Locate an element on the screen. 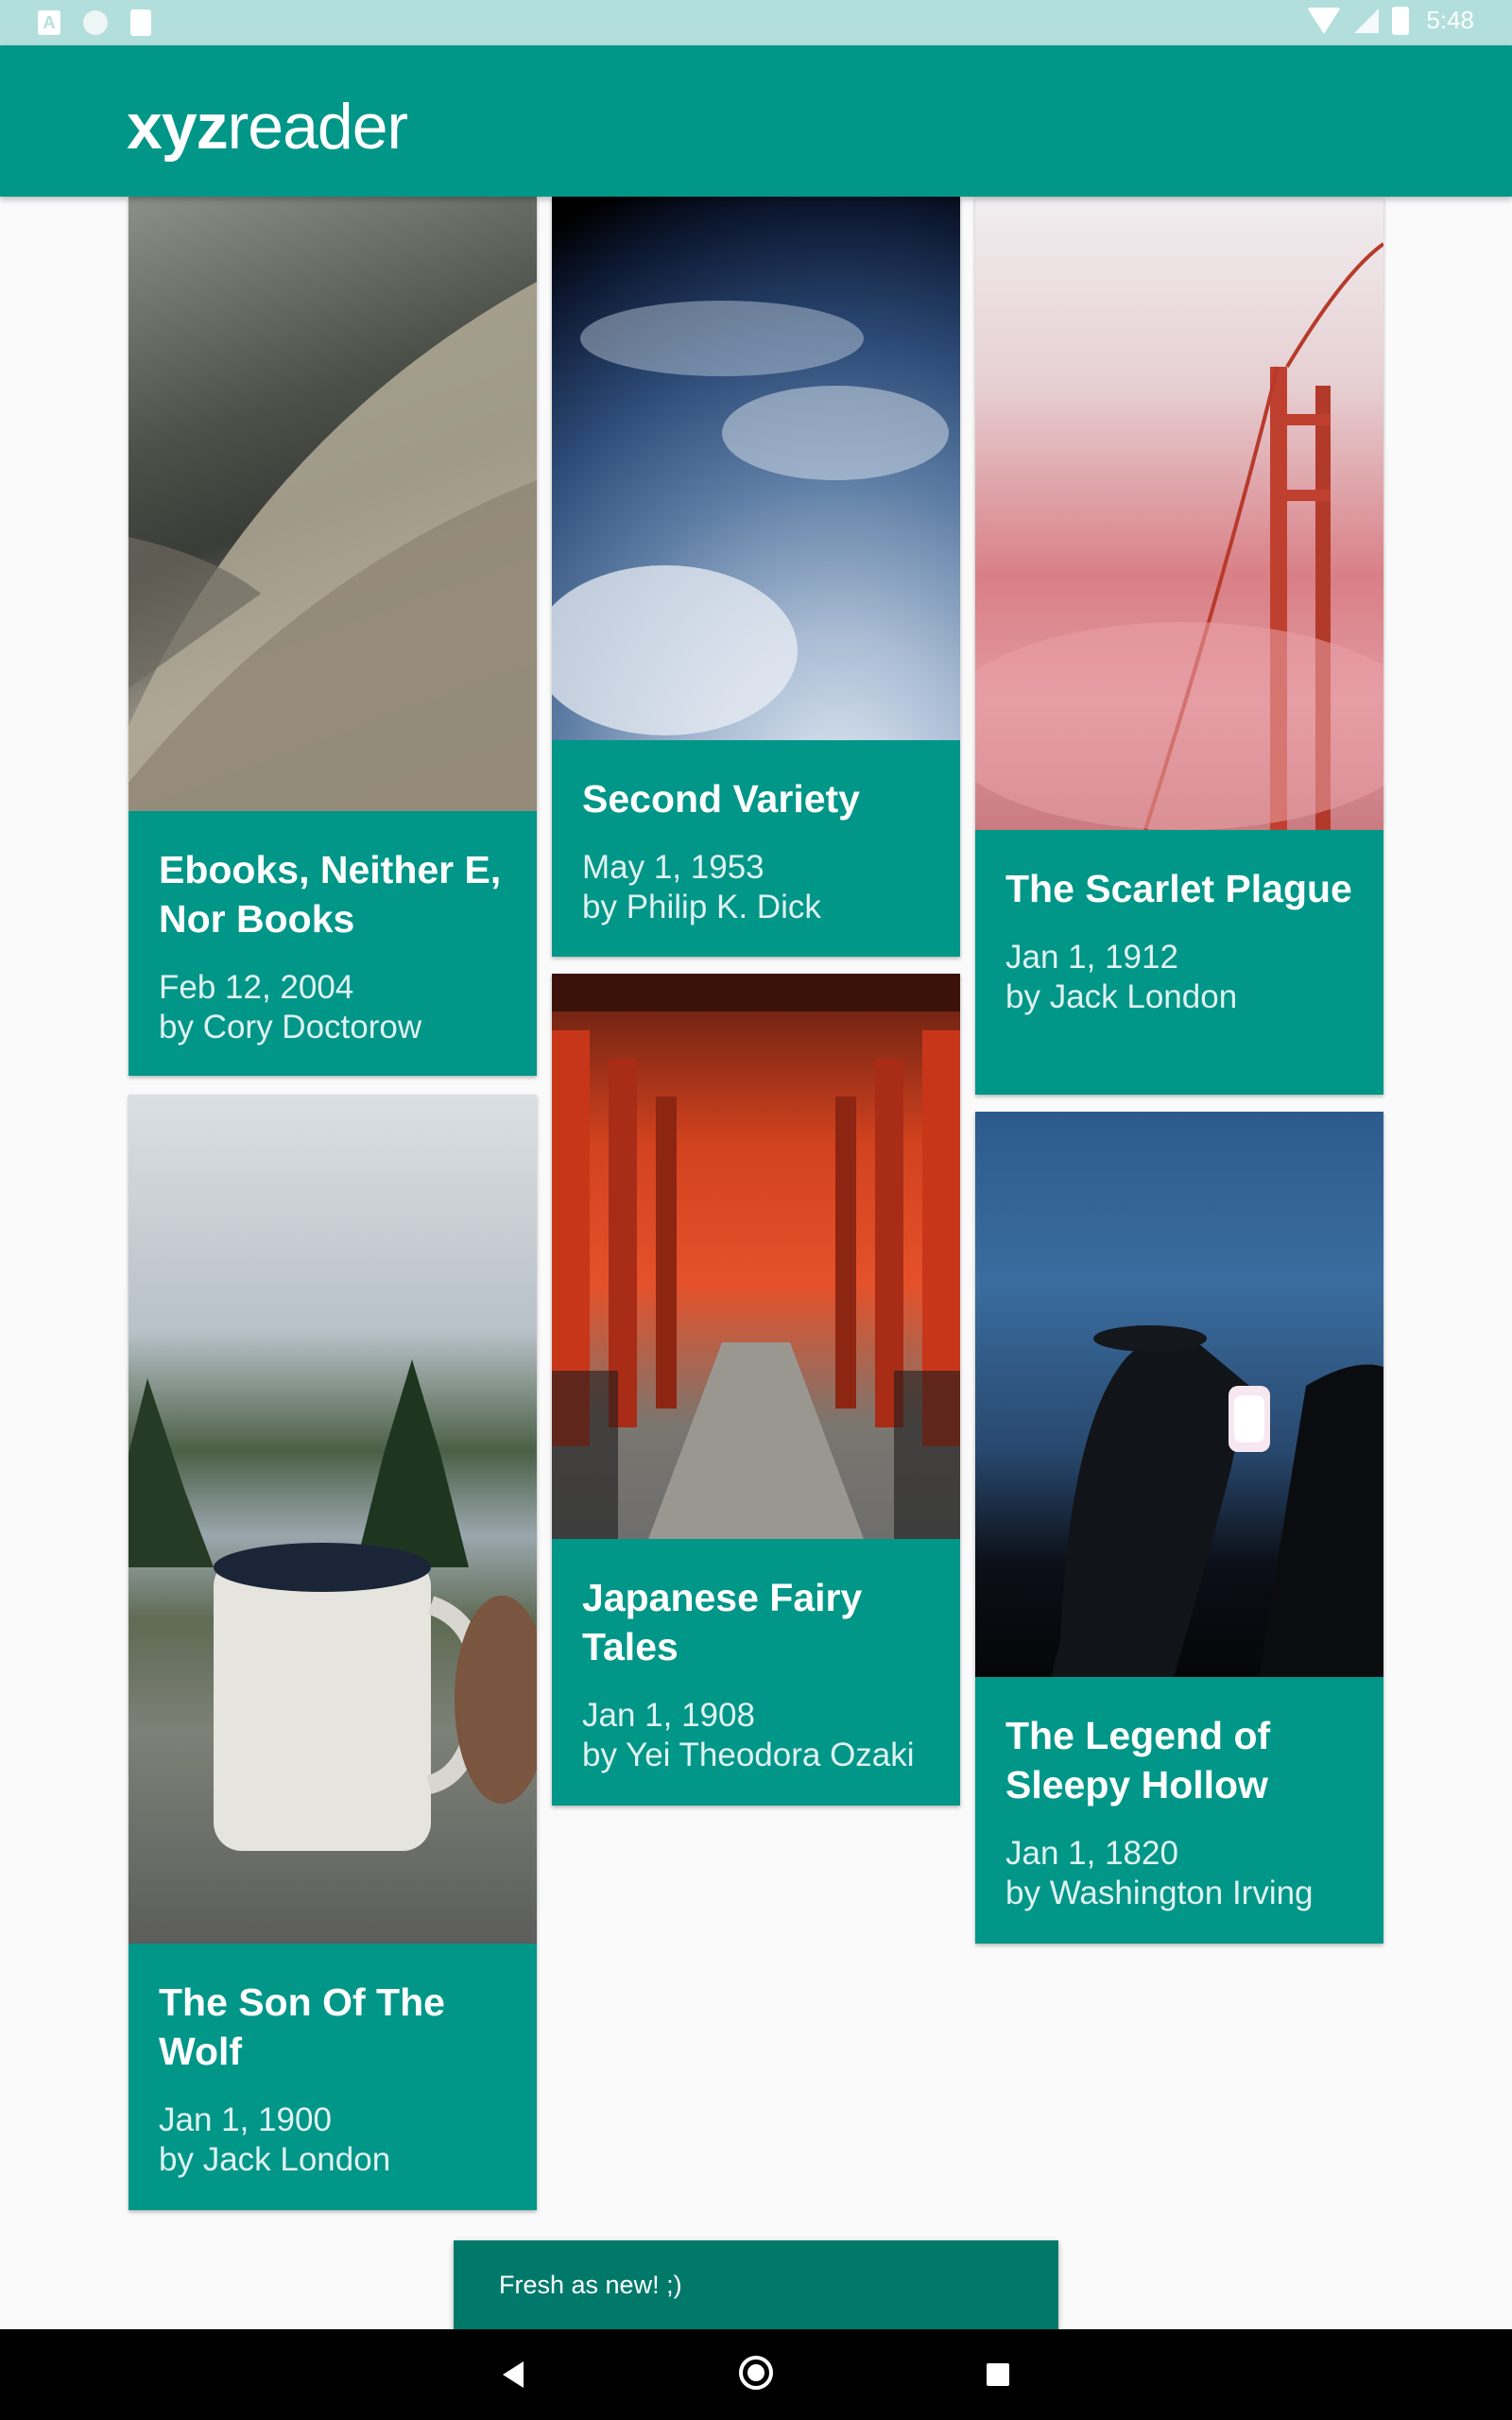 The image size is (1512, 2420). recent-apps-icon is located at coordinates (998, 2374).